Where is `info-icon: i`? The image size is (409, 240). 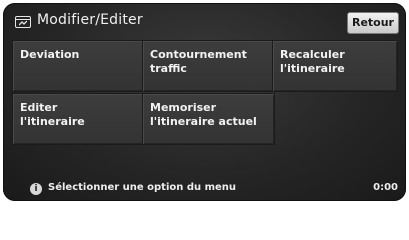
info-icon: i is located at coordinates (36, 189).